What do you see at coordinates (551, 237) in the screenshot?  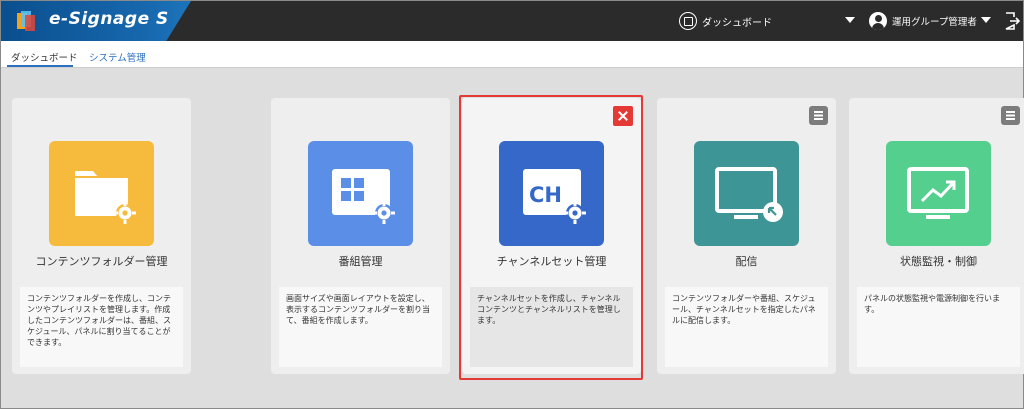 I see `selection-outline` at bounding box center [551, 237].